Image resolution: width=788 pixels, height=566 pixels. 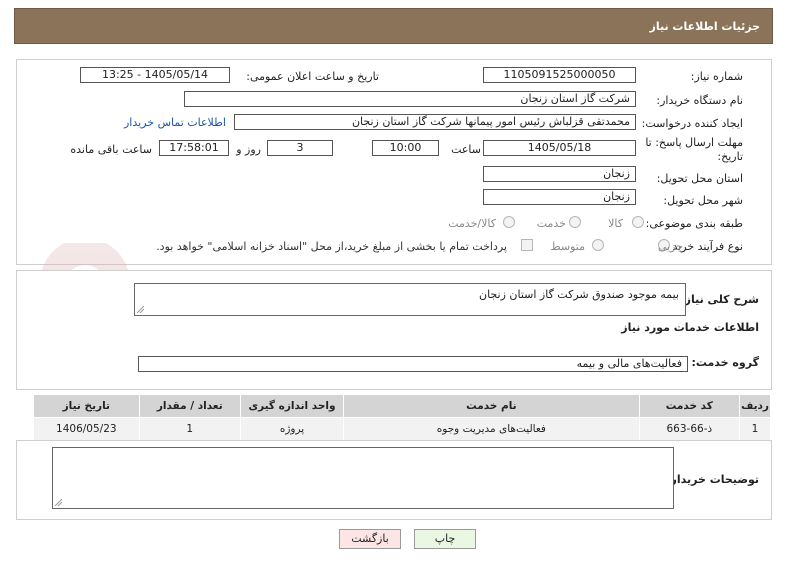 I want to click on remaining-time-field: 17:58:01, so click(x=194, y=148).